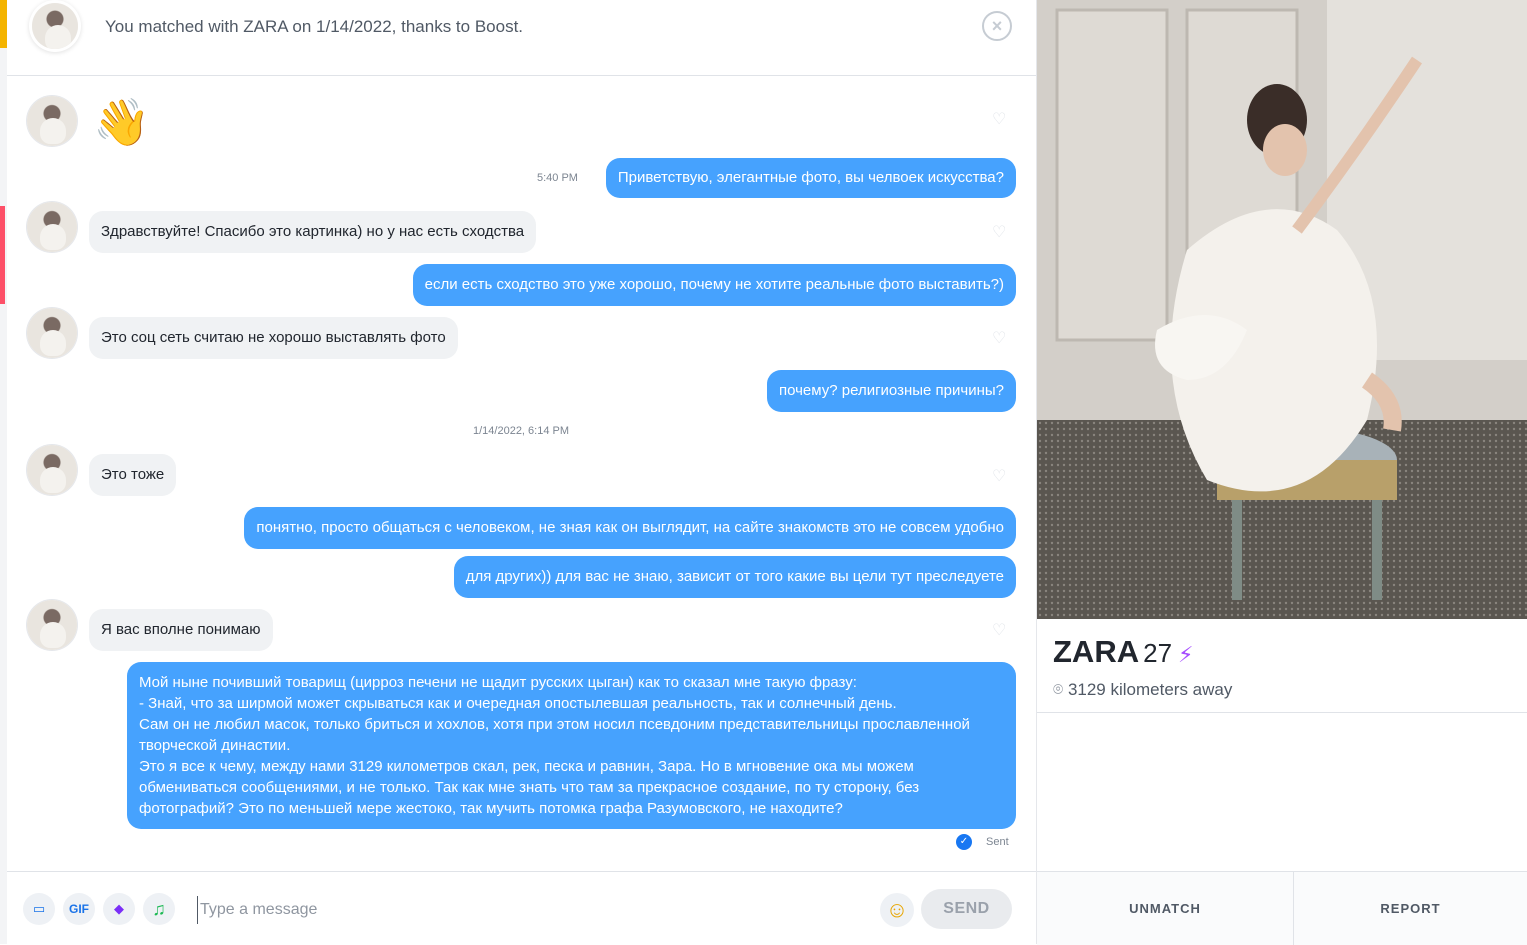 This screenshot has width=1527, height=945. What do you see at coordinates (181, 630) in the screenshot?
I see `incoming-message: Я вас вполне понимаю` at bounding box center [181, 630].